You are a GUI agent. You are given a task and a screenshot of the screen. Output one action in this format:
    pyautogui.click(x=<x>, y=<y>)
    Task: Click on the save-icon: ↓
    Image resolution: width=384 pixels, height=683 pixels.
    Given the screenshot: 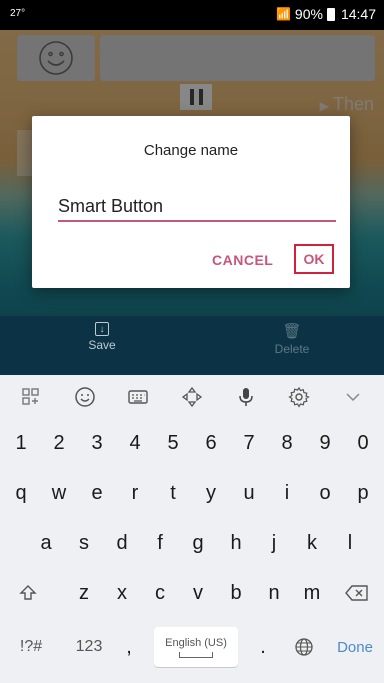 What is the action you would take?
    pyautogui.click(x=102, y=329)
    